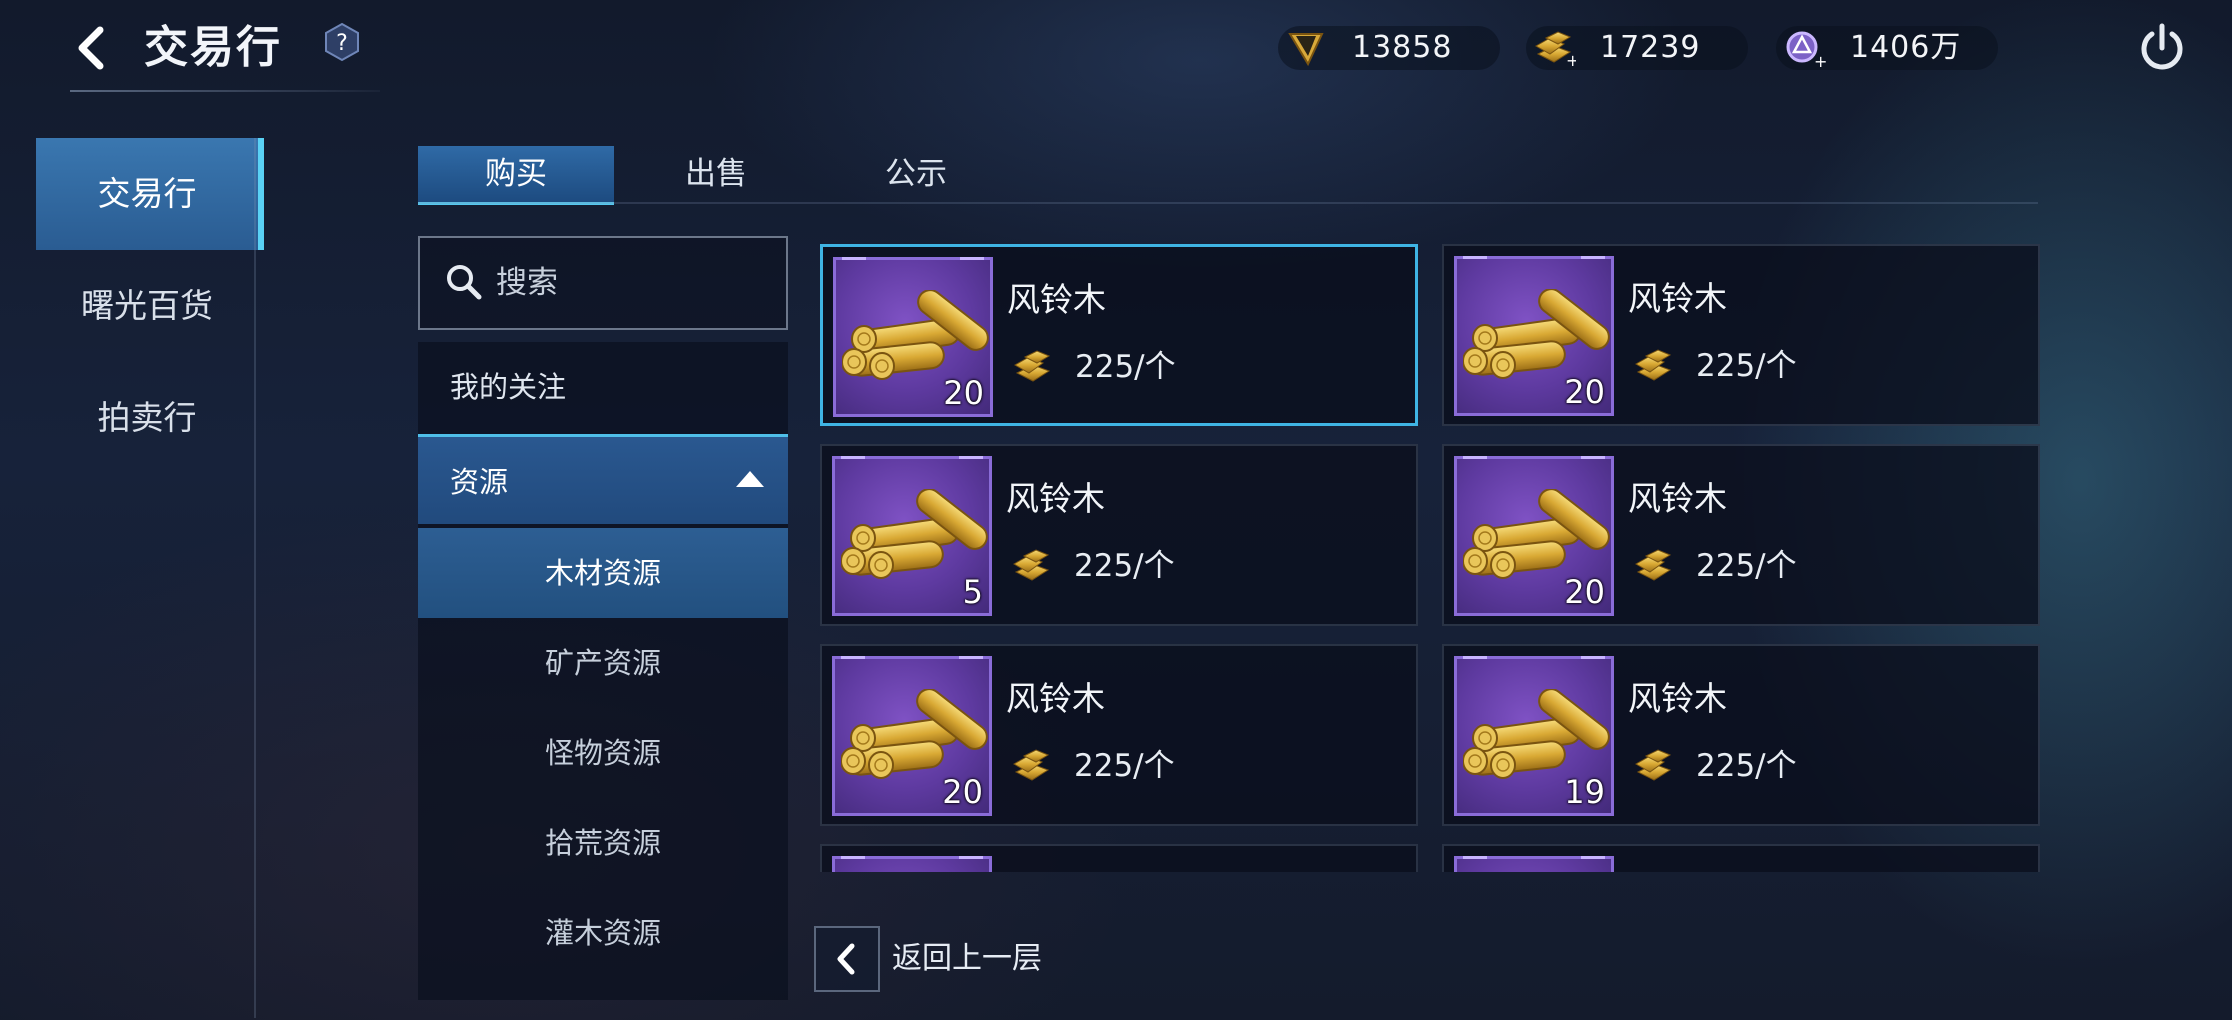 Image resolution: width=2232 pixels, height=1020 pixels. I want to click on currency-crystal: + 1406万, so click(1887, 48).